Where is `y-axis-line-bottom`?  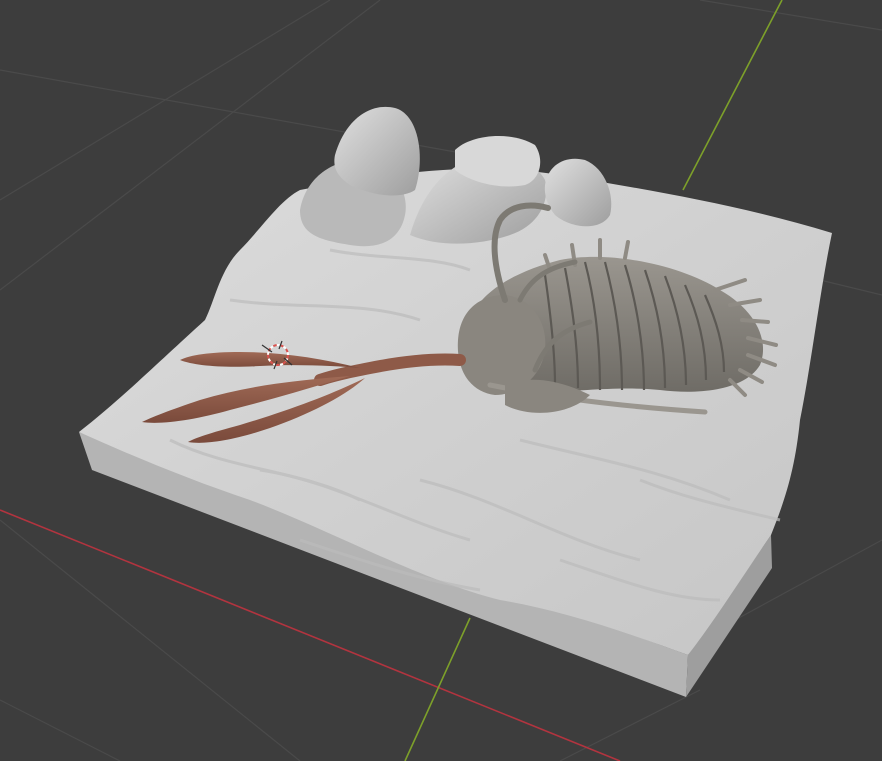
y-axis-line-bottom is located at coordinates (437, 689).